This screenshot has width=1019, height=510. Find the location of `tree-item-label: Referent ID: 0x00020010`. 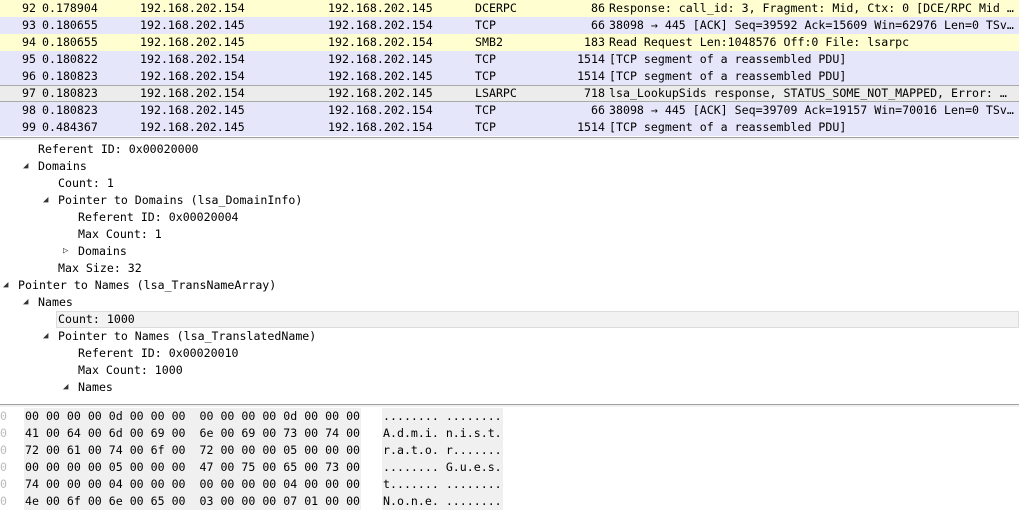

tree-item-label: Referent ID: 0x00020010 is located at coordinates (158, 353).